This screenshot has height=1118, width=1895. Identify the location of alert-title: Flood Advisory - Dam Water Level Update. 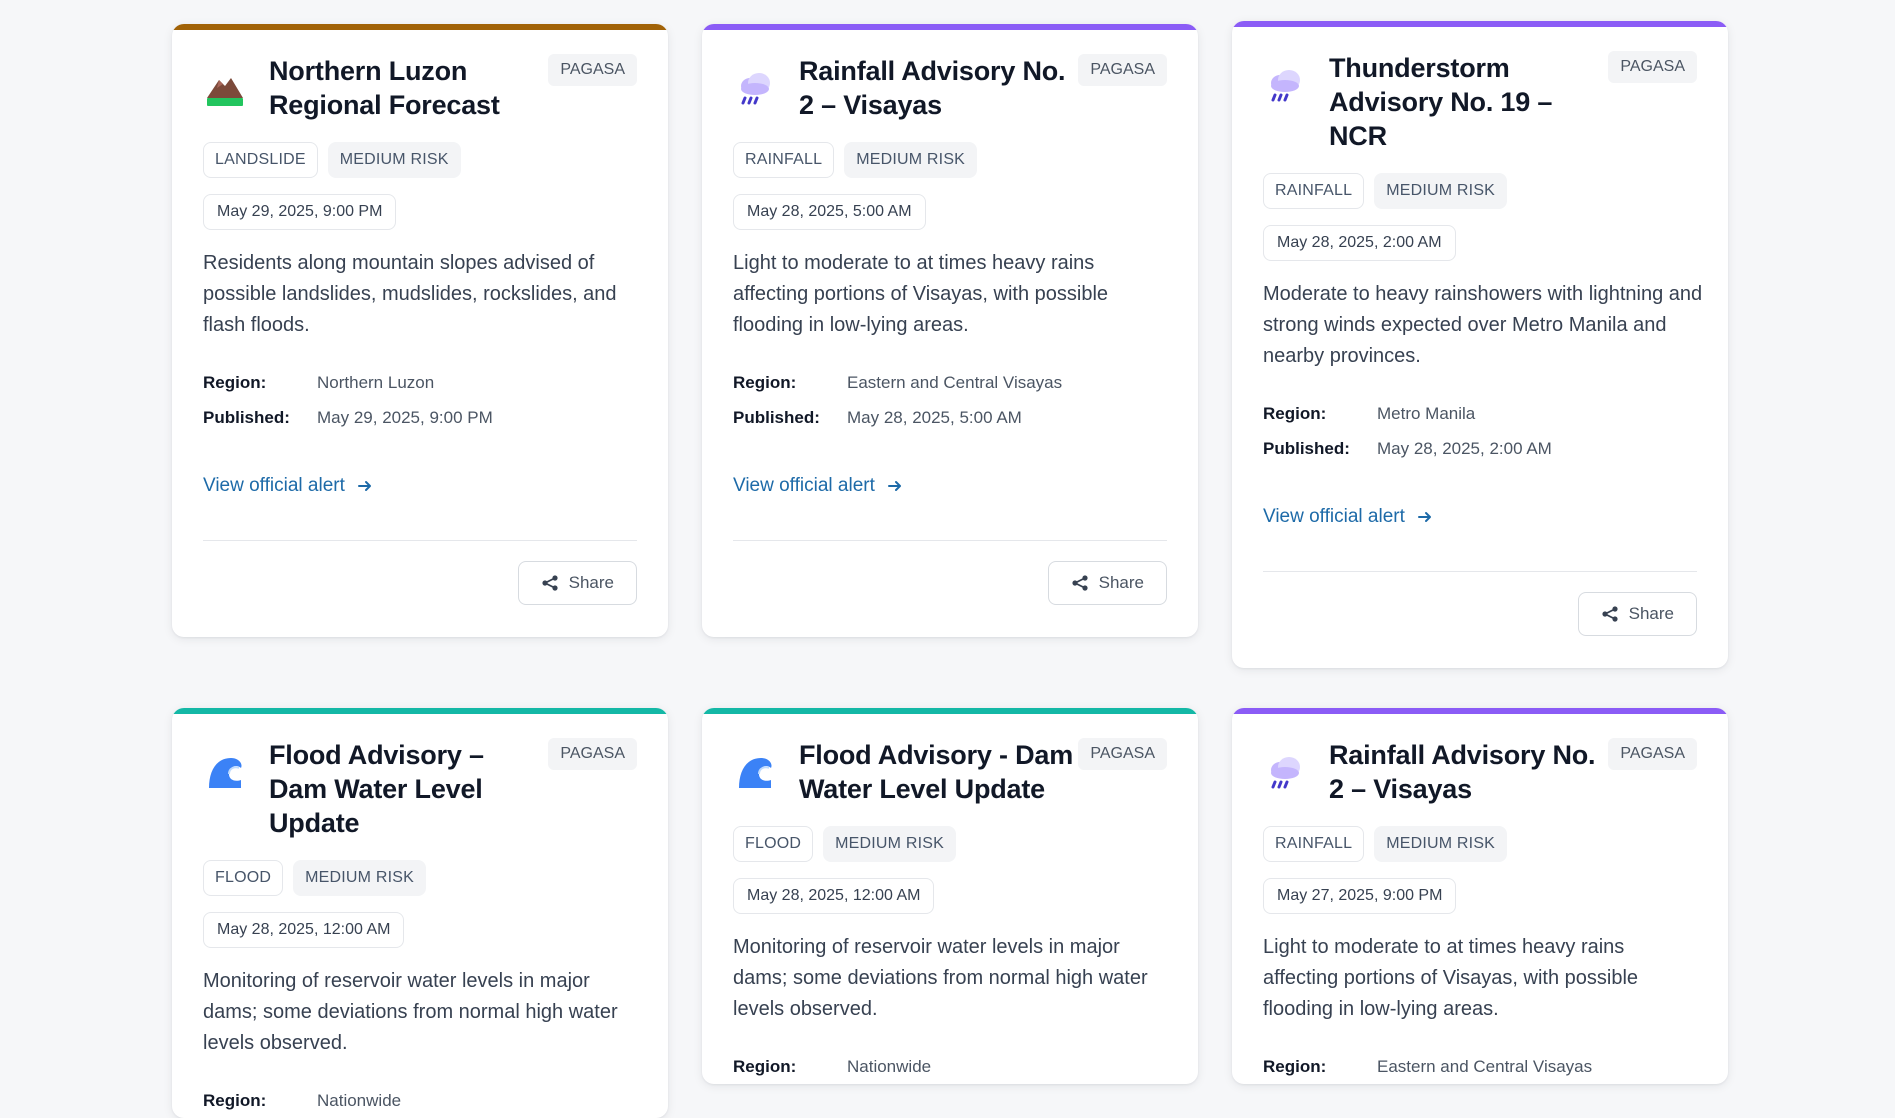
(936, 772).